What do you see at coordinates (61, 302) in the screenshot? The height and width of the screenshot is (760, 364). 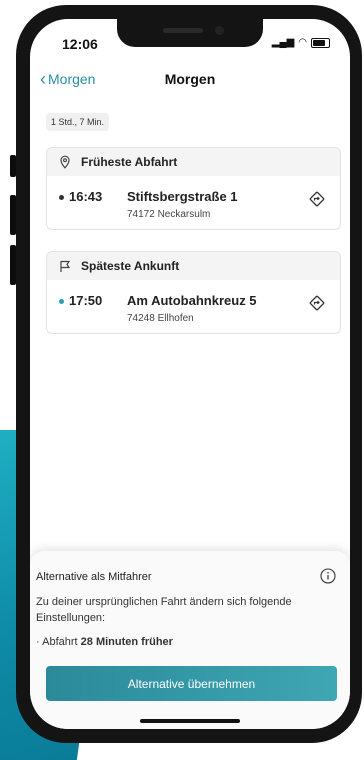 I see `arrival-dot` at bounding box center [61, 302].